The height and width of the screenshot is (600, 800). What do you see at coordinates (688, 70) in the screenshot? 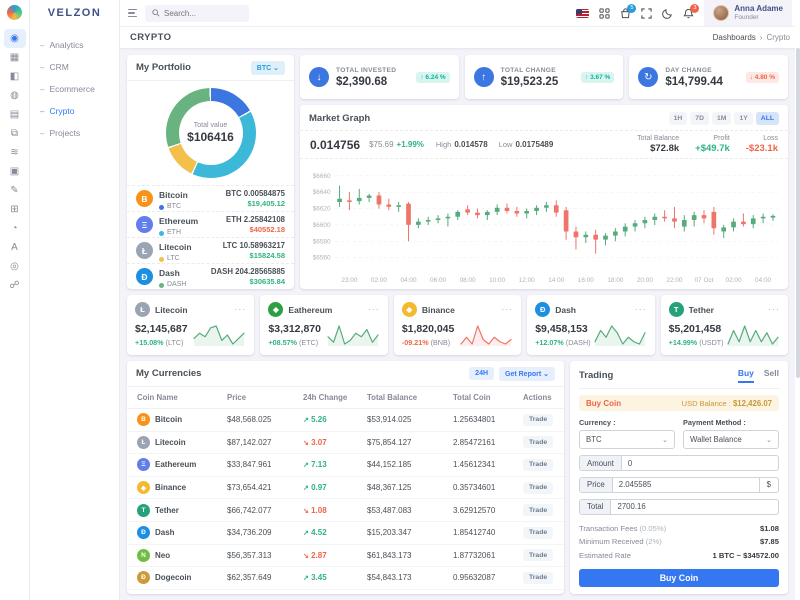
I see `stat-label: DAY CHANGE` at bounding box center [688, 70].